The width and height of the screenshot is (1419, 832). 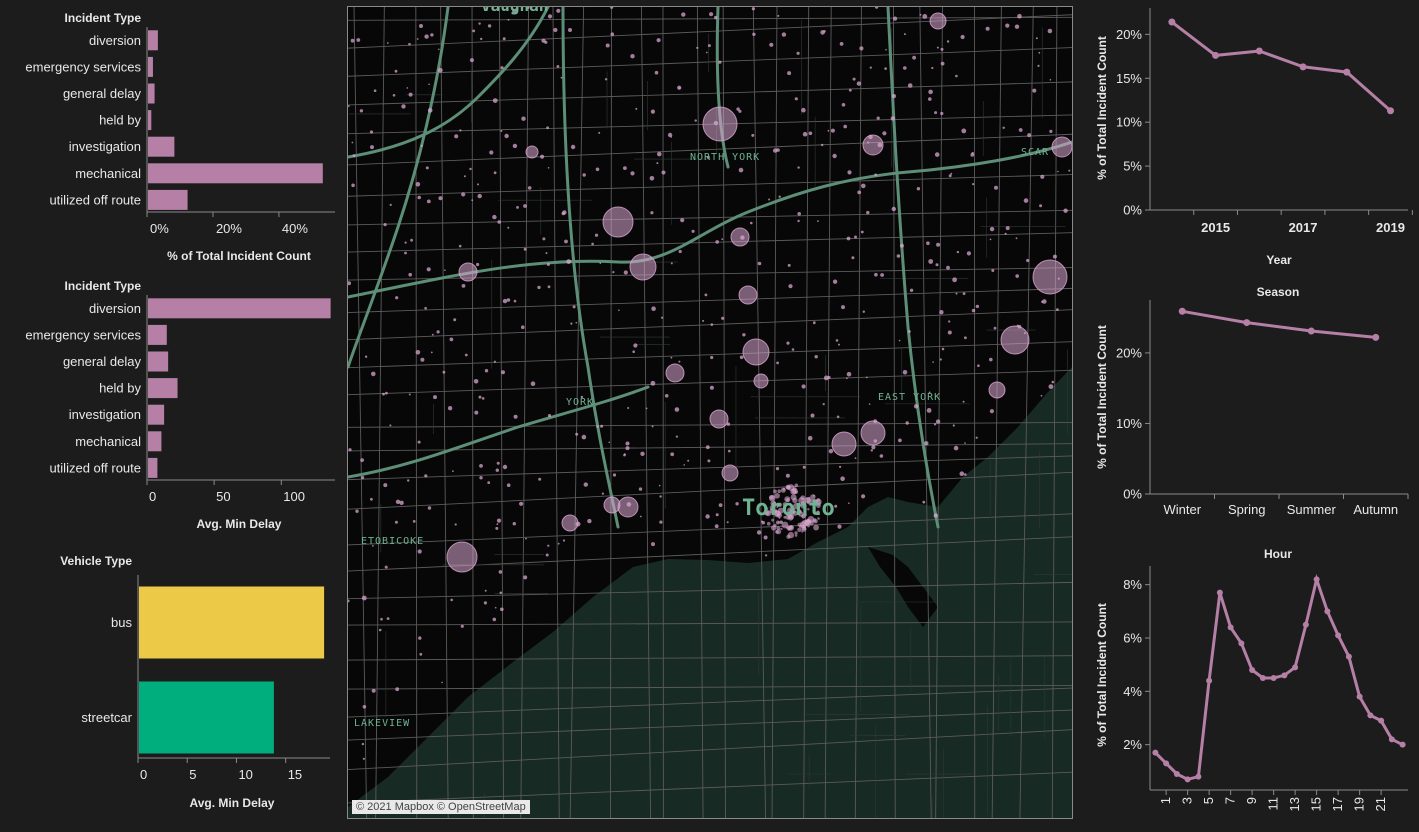 I want to click on map-attribution: © 2021 Mapbox © OpenStreetMap, so click(x=441, y=807).